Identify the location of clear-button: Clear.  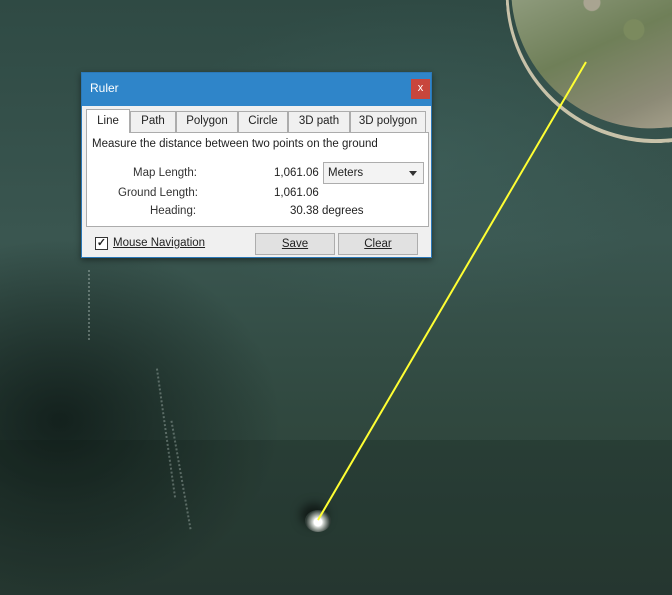
(378, 244).